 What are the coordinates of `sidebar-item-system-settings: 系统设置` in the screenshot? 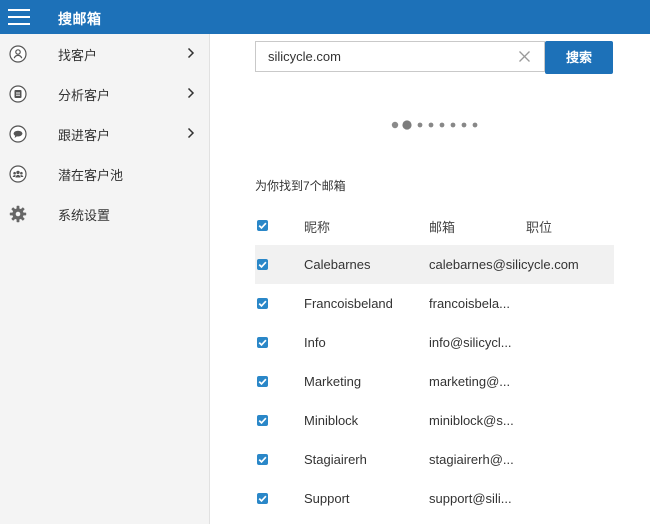 It's located at (104, 214).